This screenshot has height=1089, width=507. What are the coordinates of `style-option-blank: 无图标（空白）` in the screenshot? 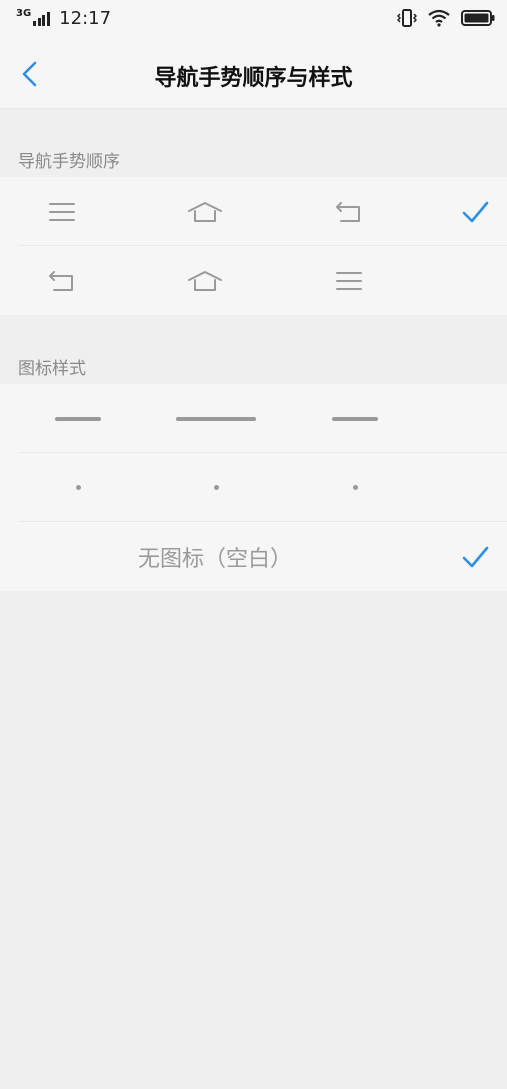 It's located at (253, 556).